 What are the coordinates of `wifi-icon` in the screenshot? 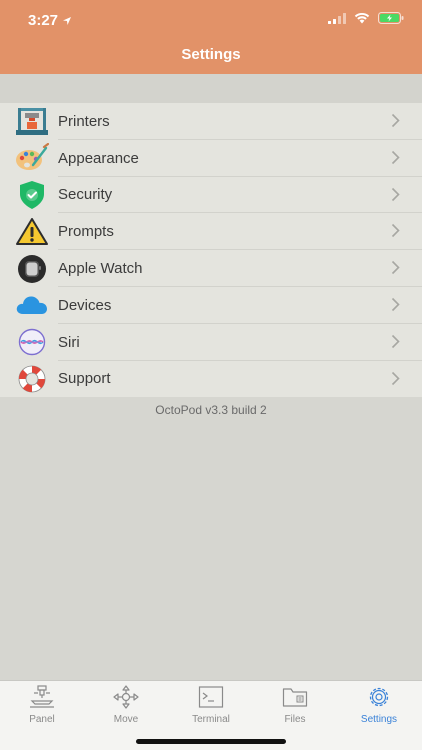 It's located at (362, 18).